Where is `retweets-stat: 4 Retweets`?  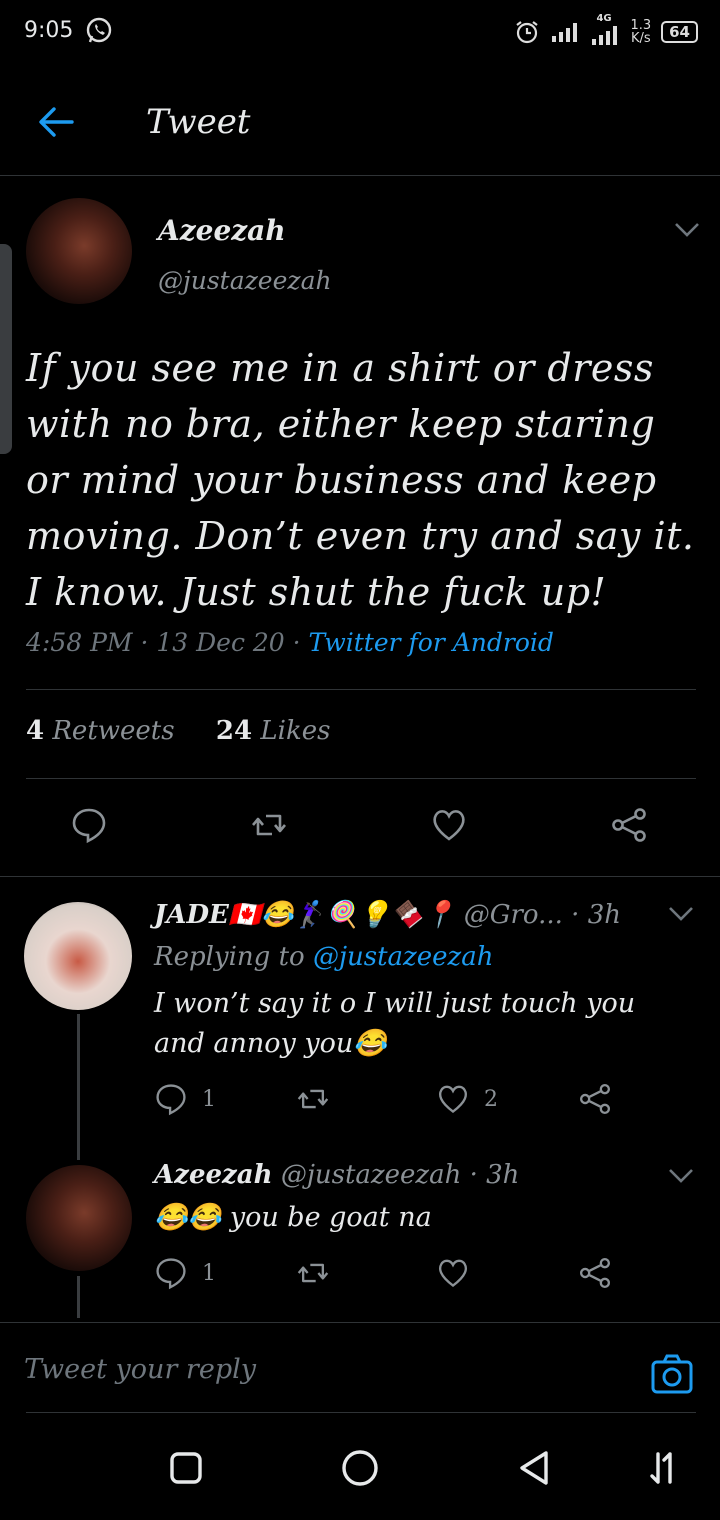 retweets-stat: 4 Retweets is located at coordinates (100, 731).